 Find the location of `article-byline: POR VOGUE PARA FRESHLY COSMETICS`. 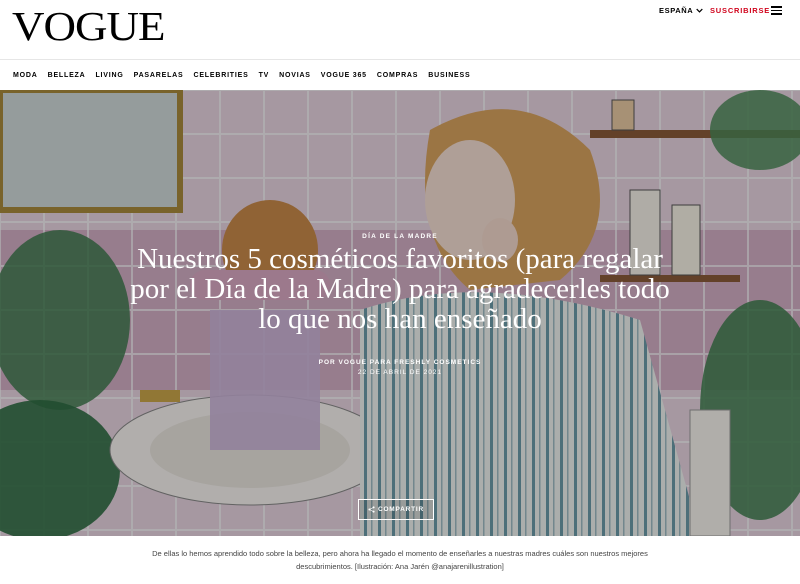

article-byline: POR VOGUE PARA FRESHLY COSMETICS is located at coordinates (400, 362).